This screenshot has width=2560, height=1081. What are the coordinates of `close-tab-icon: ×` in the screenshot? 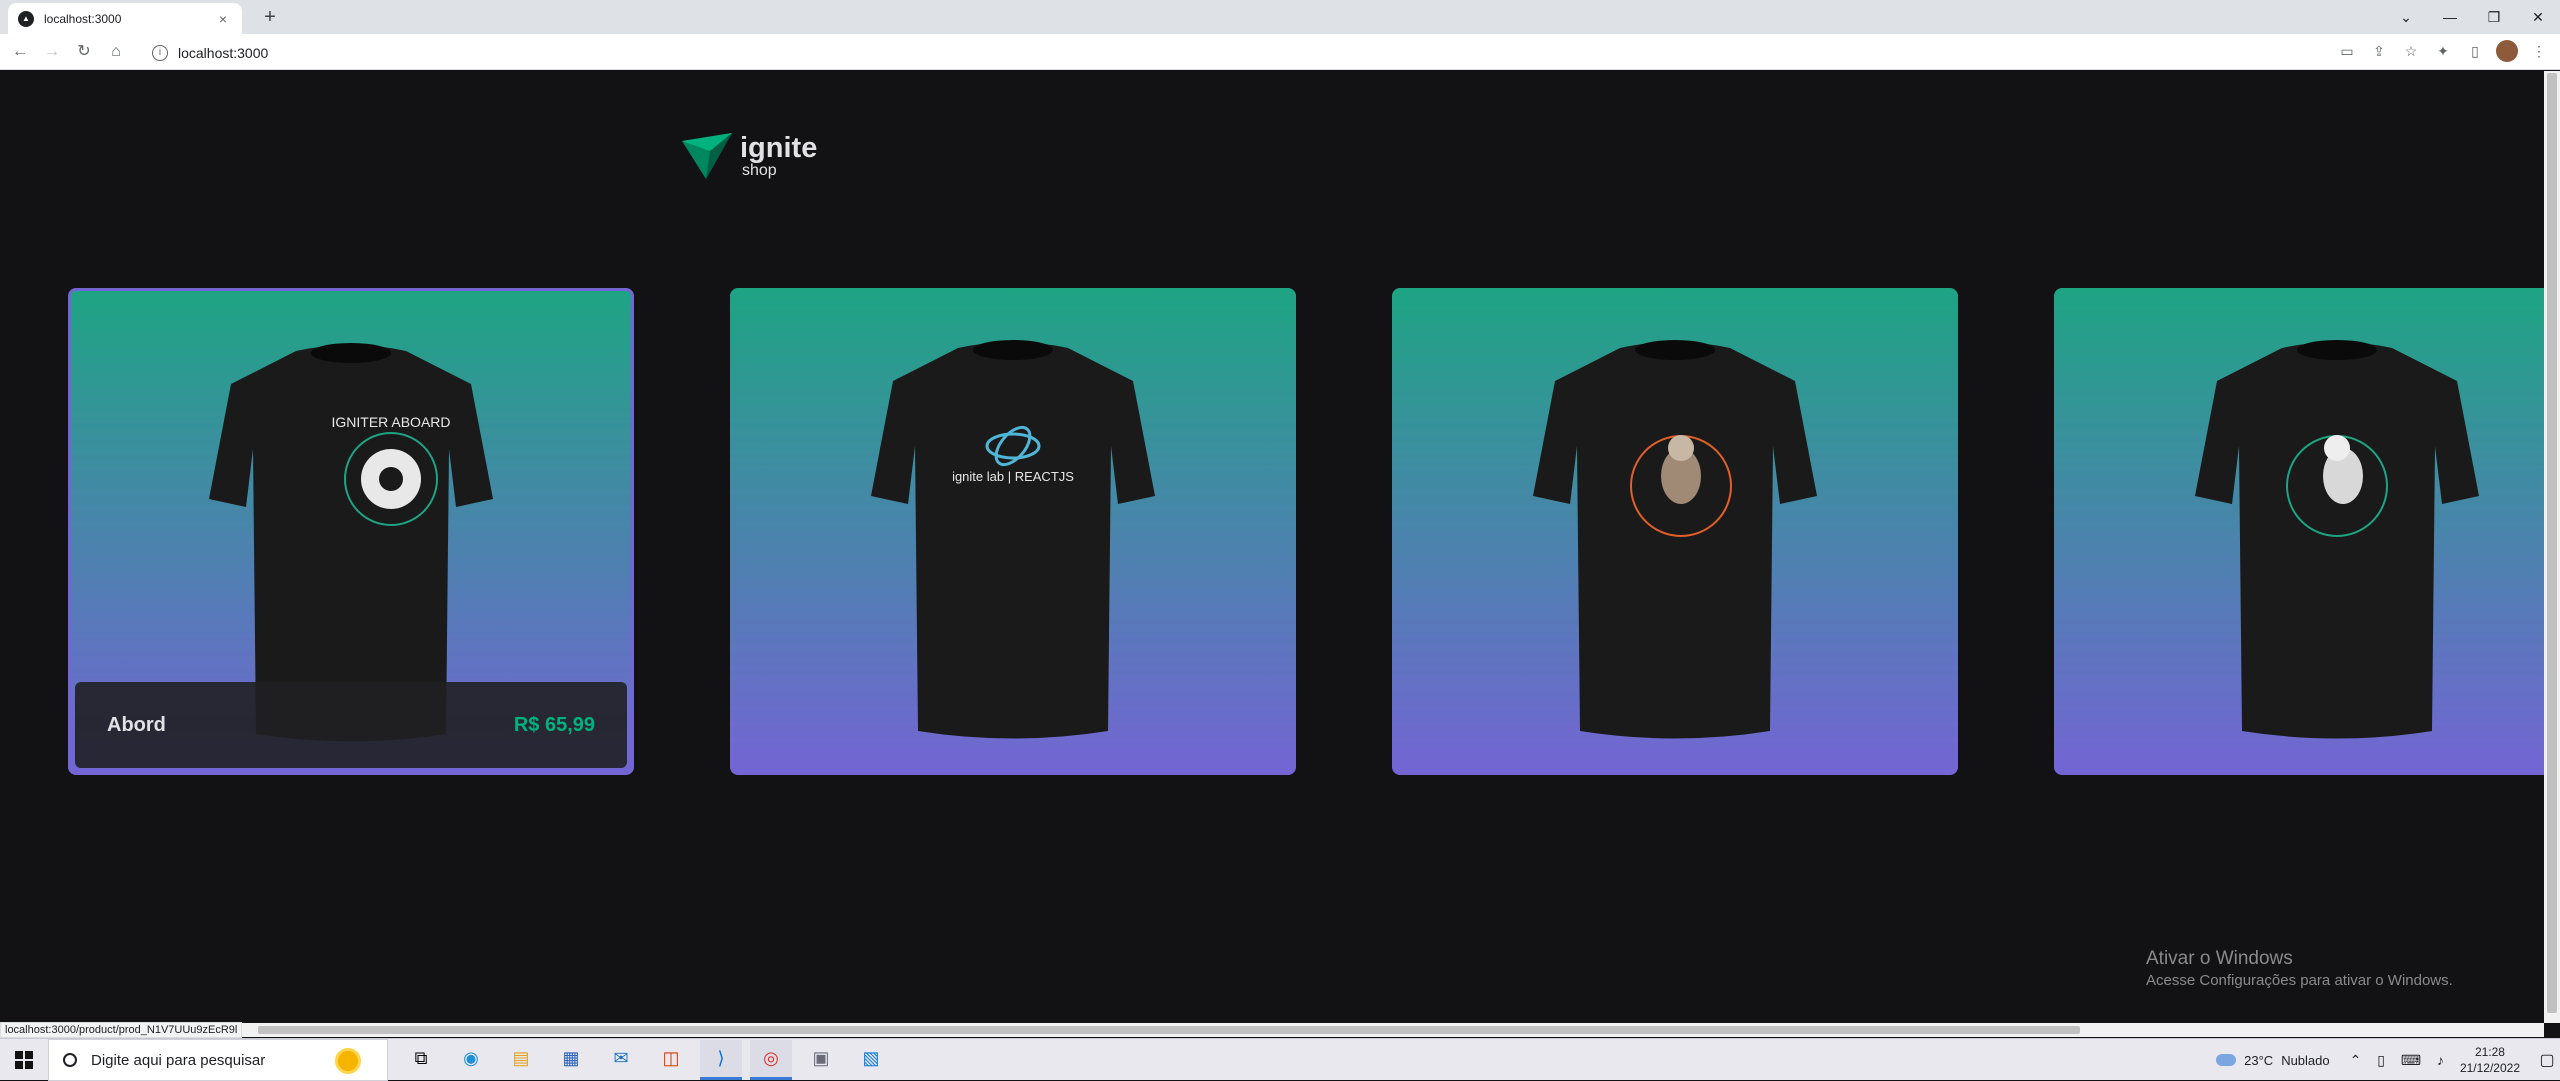 It's located at (223, 19).